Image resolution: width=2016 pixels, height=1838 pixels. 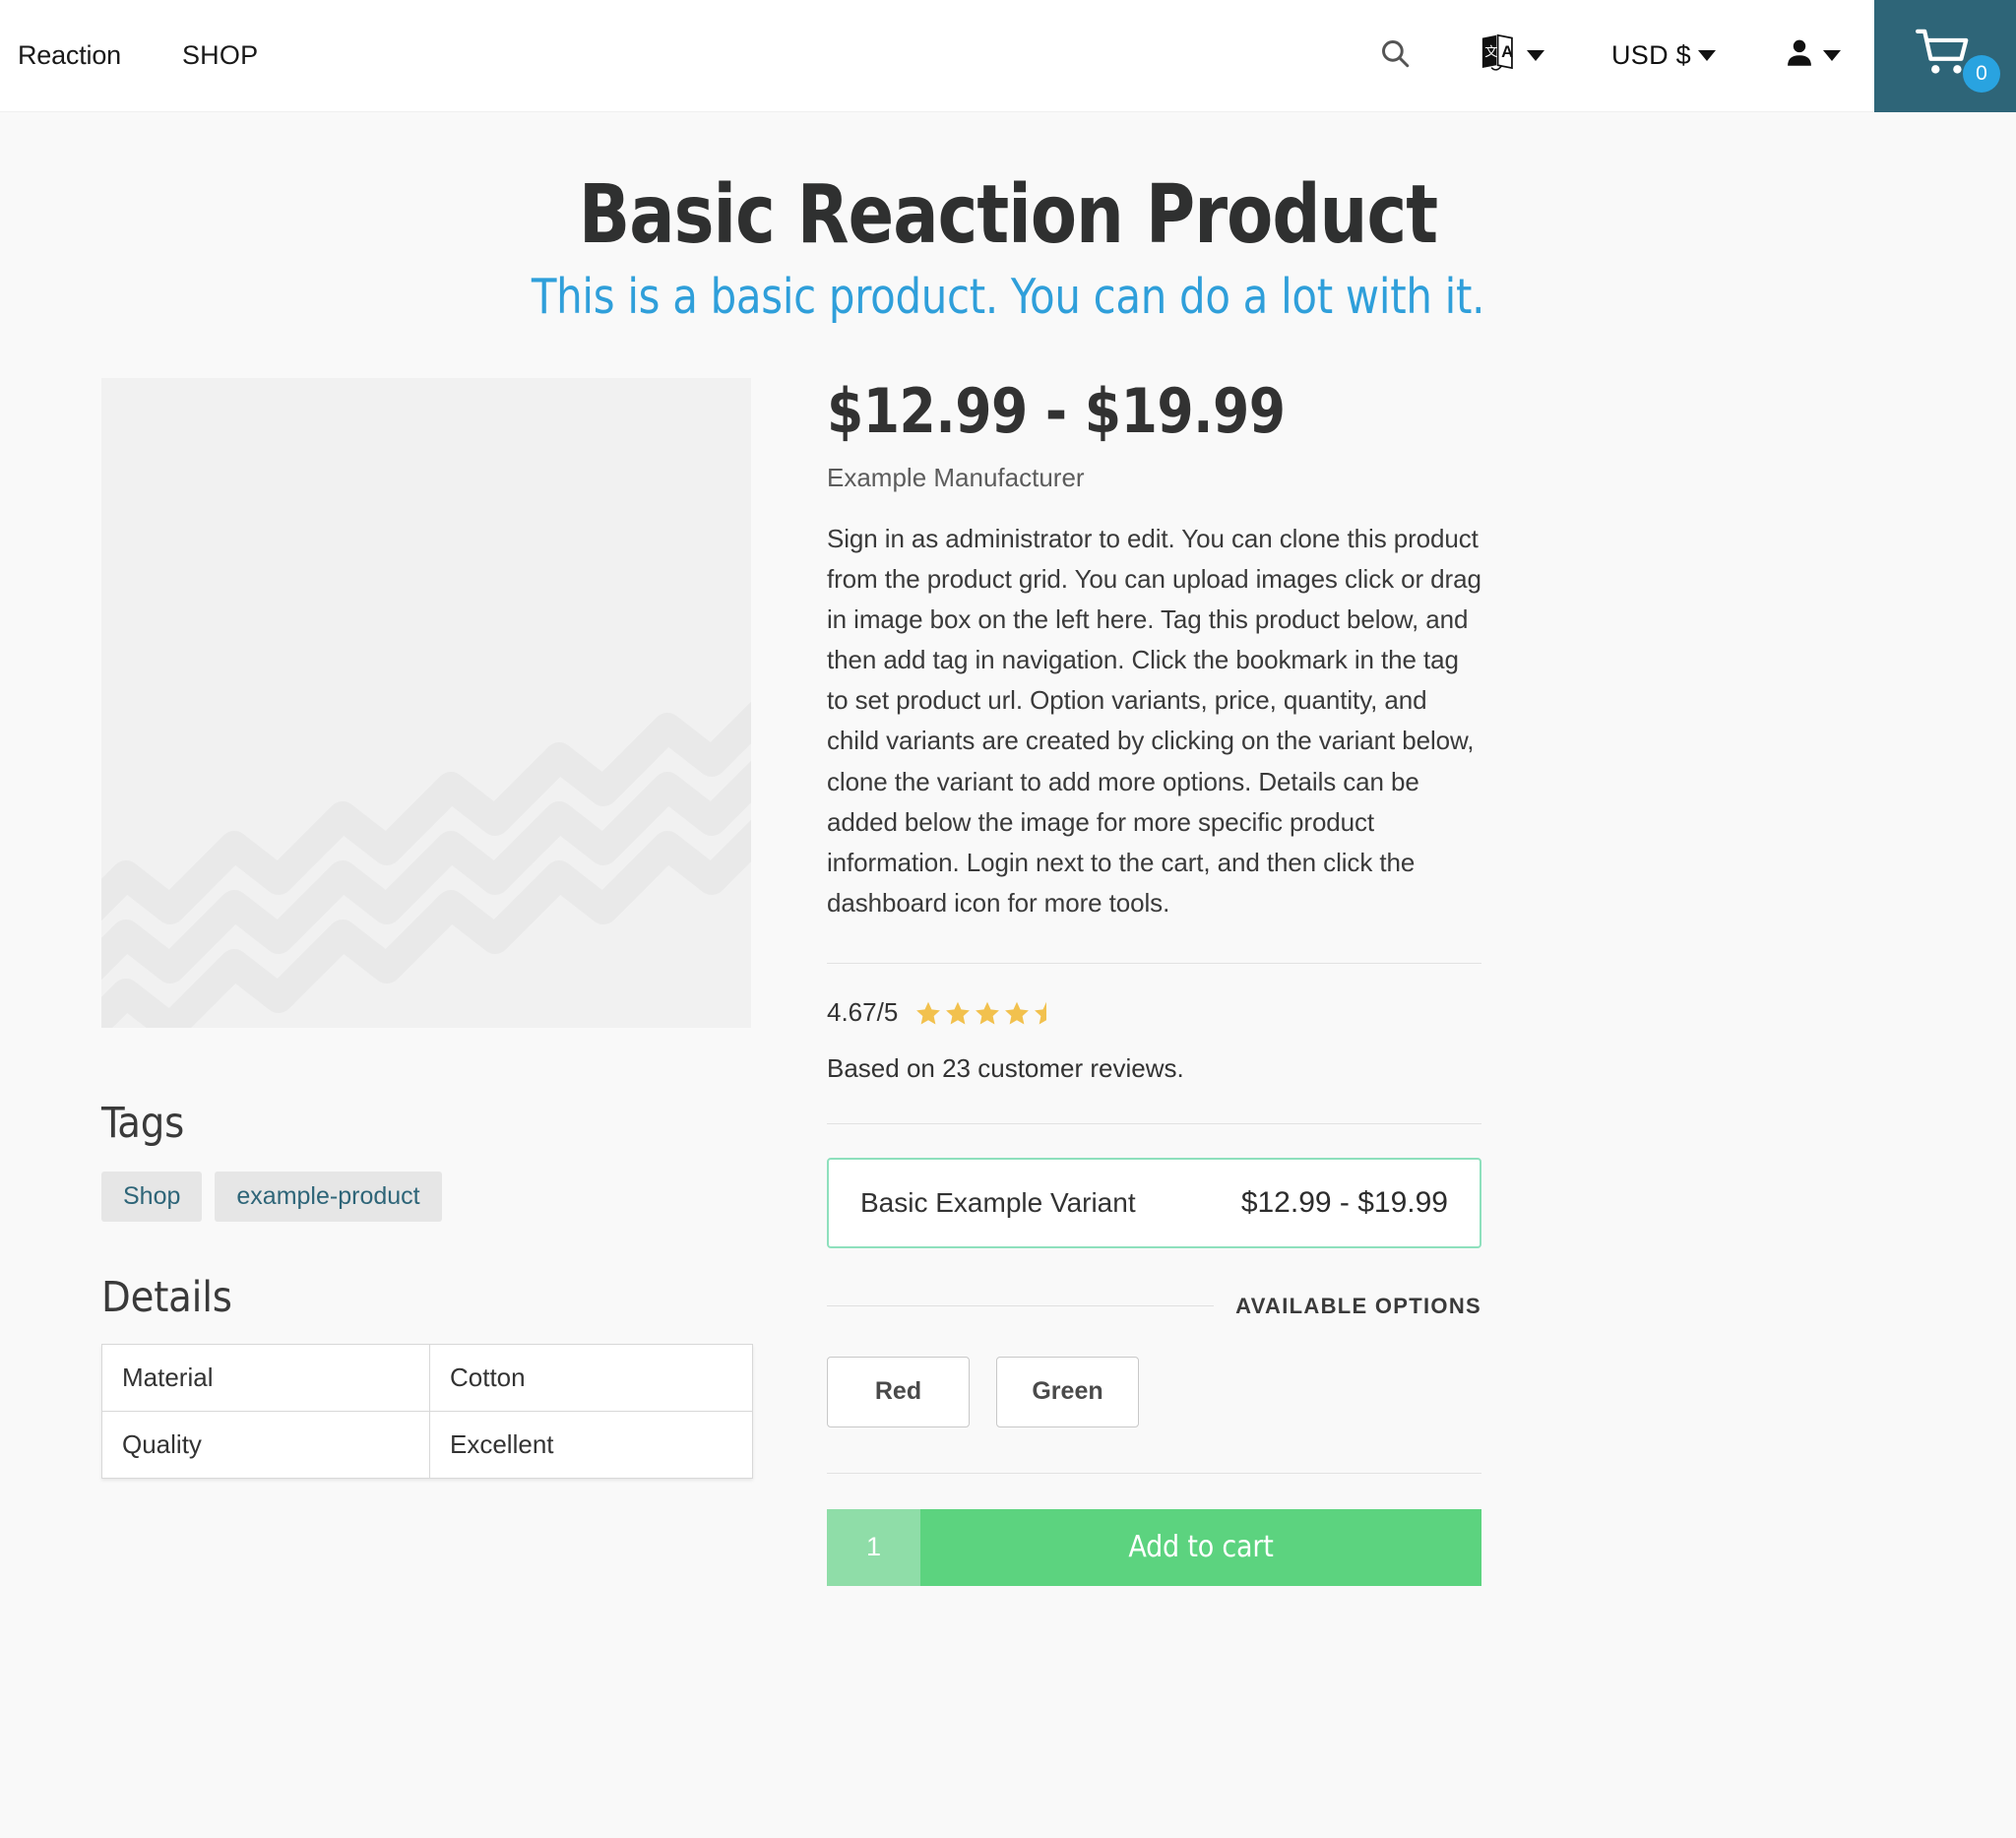 What do you see at coordinates (1507, 52) in the screenshot?
I see `svg-text: A` at bounding box center [1507, 52].